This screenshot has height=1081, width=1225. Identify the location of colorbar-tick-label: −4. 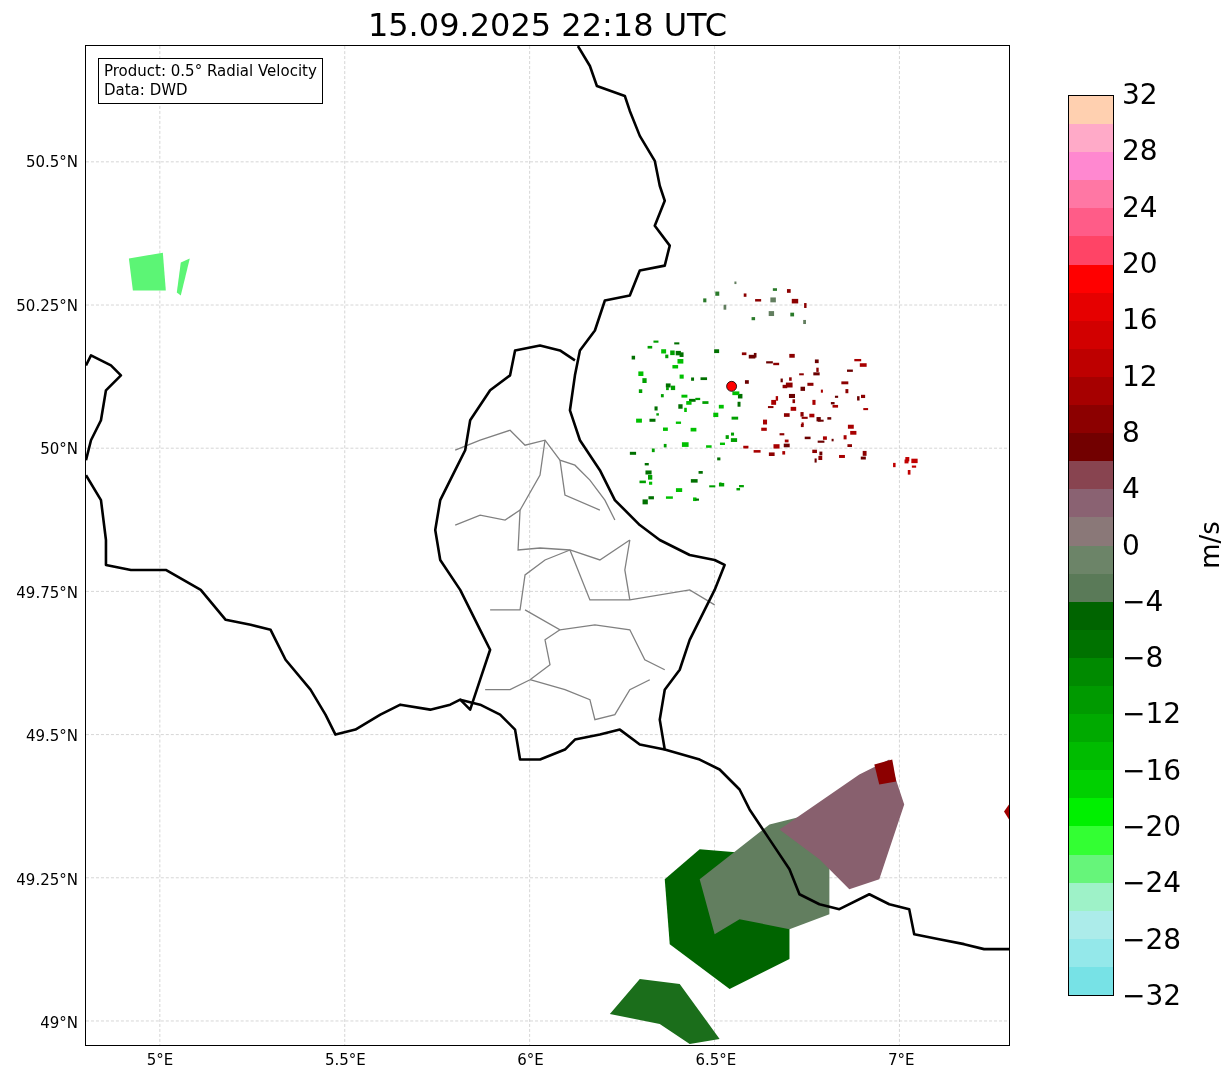
(1143, 601).